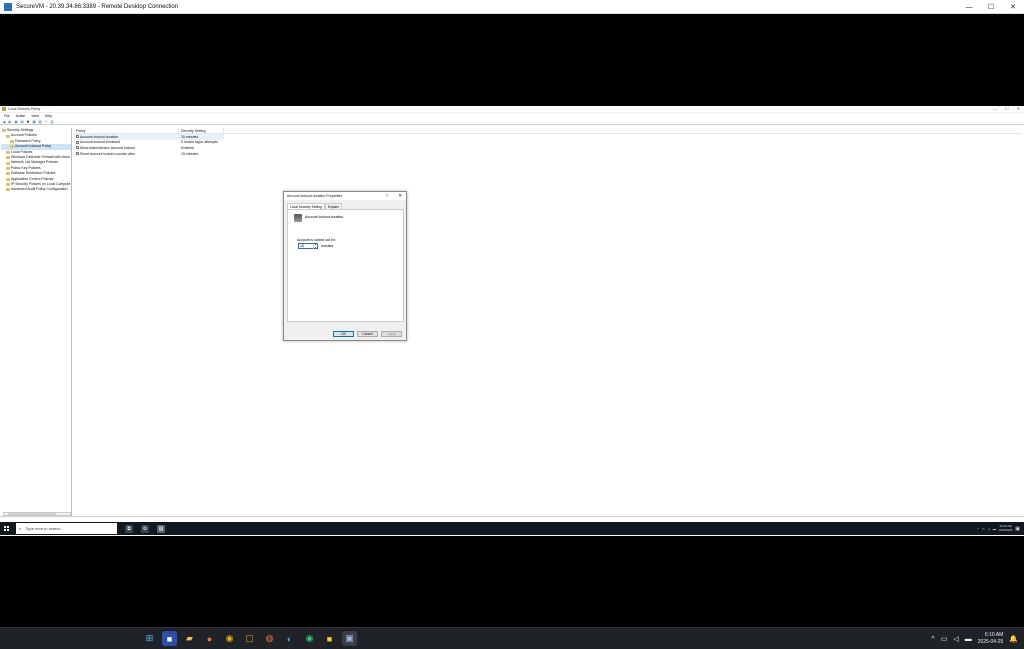 The width and height of the screenshot is (1024, 649). Describe the element at coordinates (126, 130) in the screenshot. I see `column-header-policy: Policy` at that location.